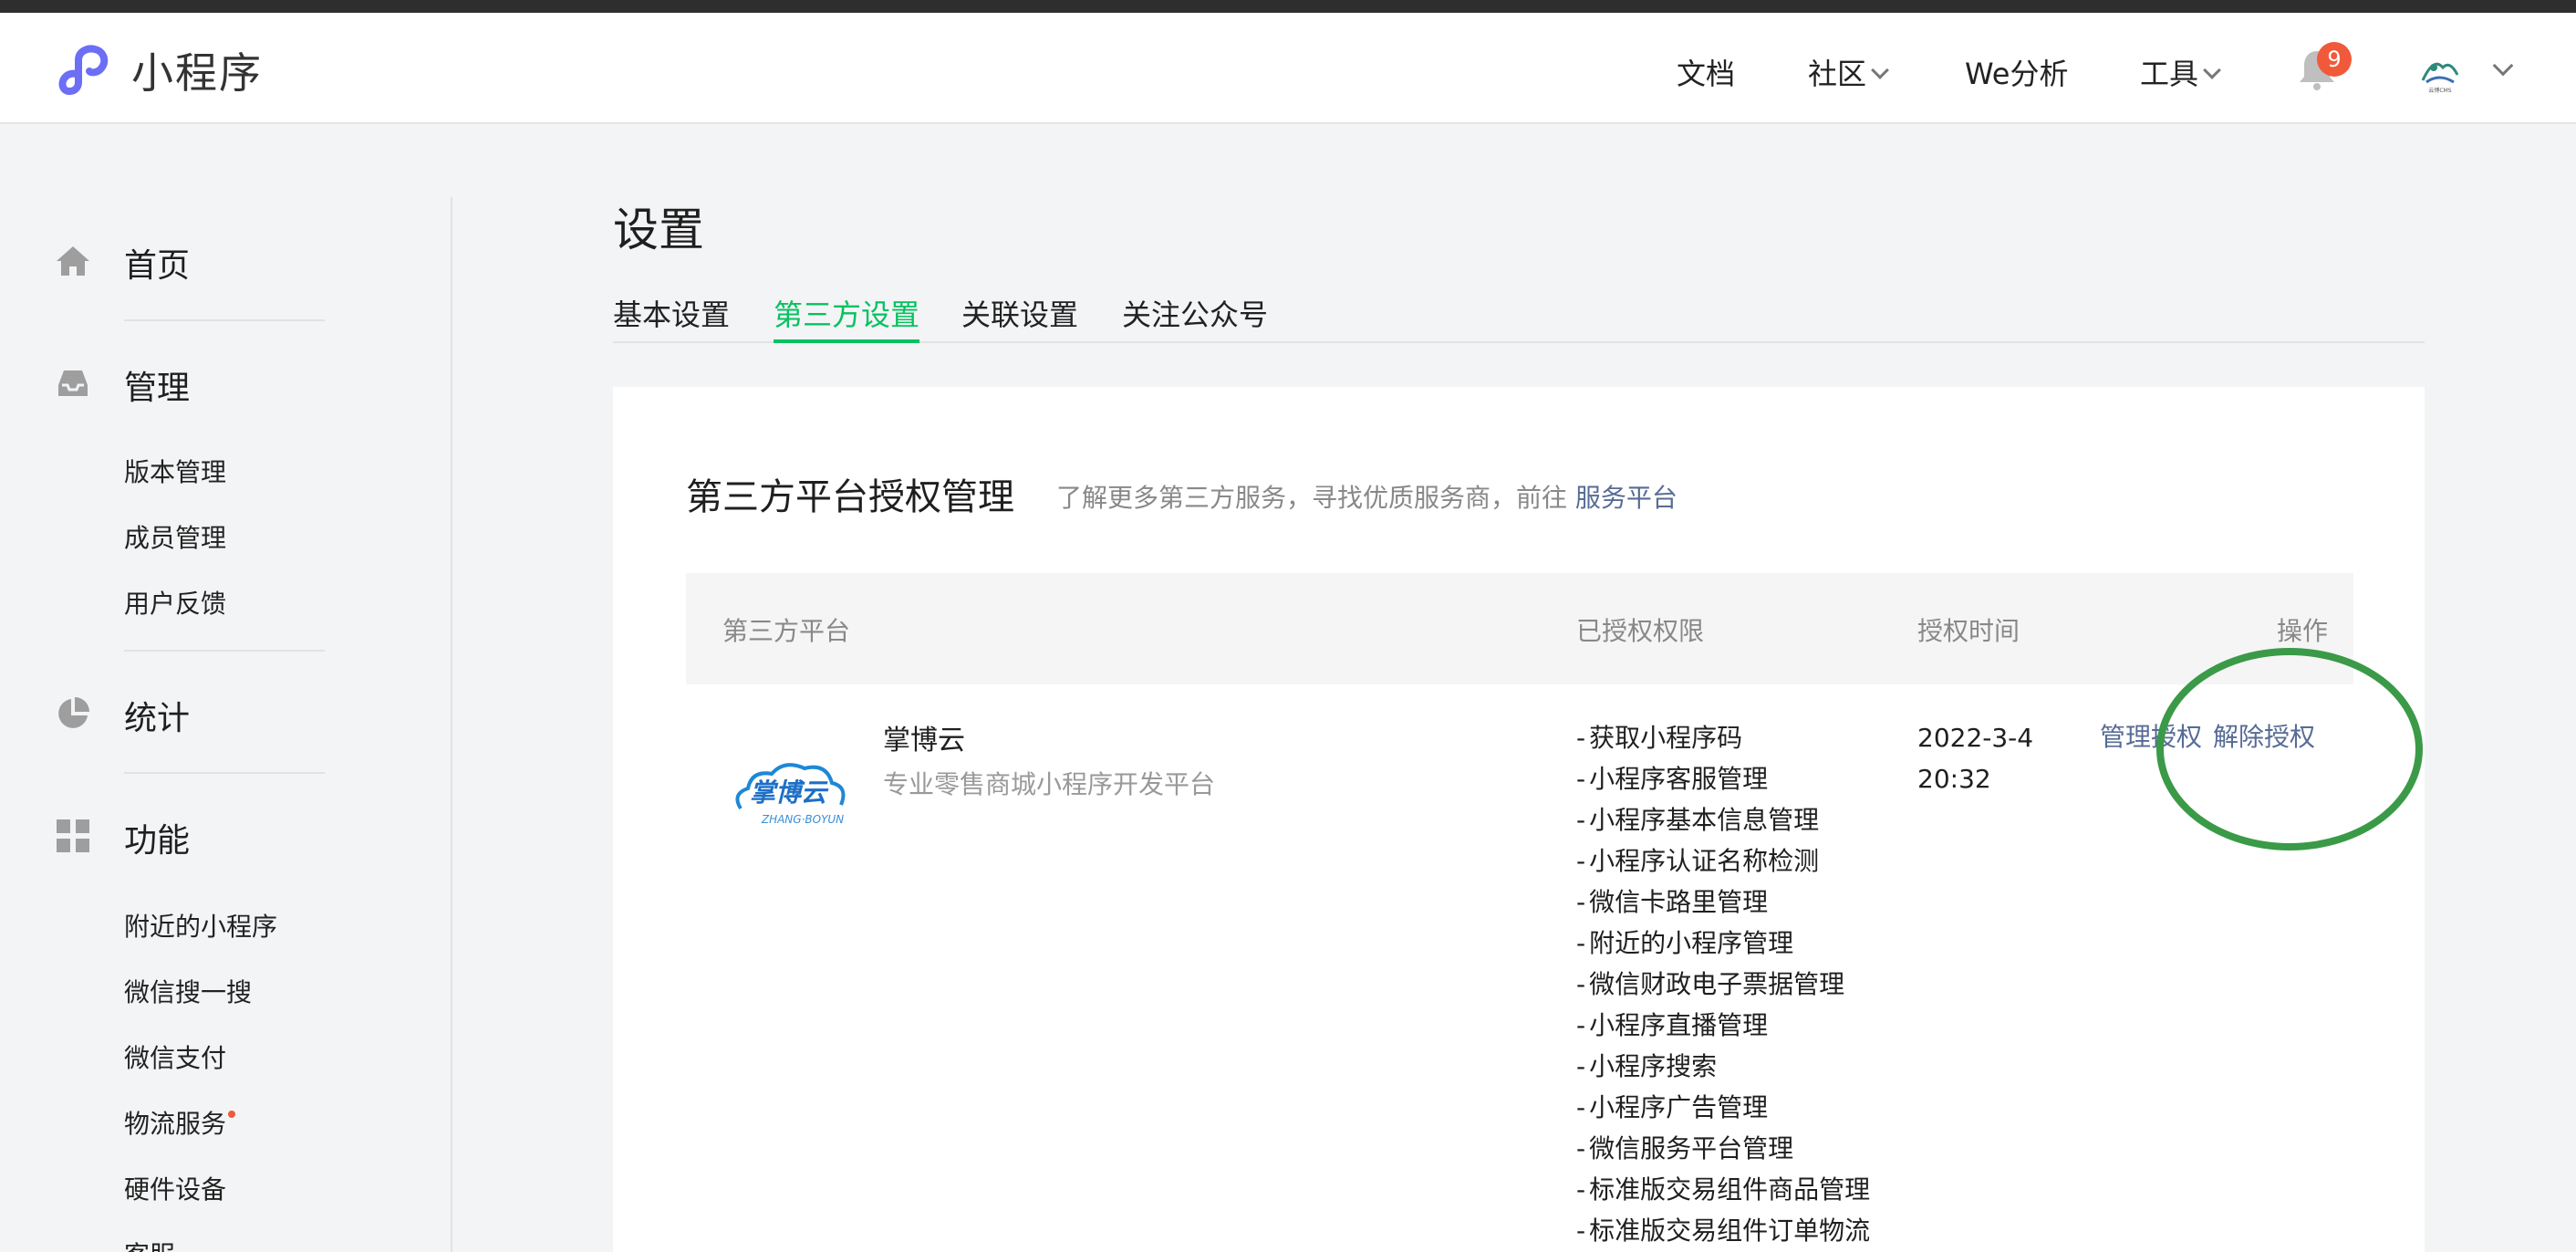 This screenshot has height=1252, width=2576. What do you see at coordinates (73, 712) in the screenshot?
I see `pie-chart-icon` at bounding box center [73, 712].